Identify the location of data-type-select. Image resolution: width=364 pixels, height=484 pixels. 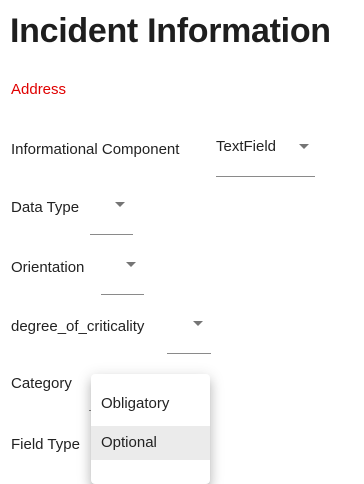
(111, 215).